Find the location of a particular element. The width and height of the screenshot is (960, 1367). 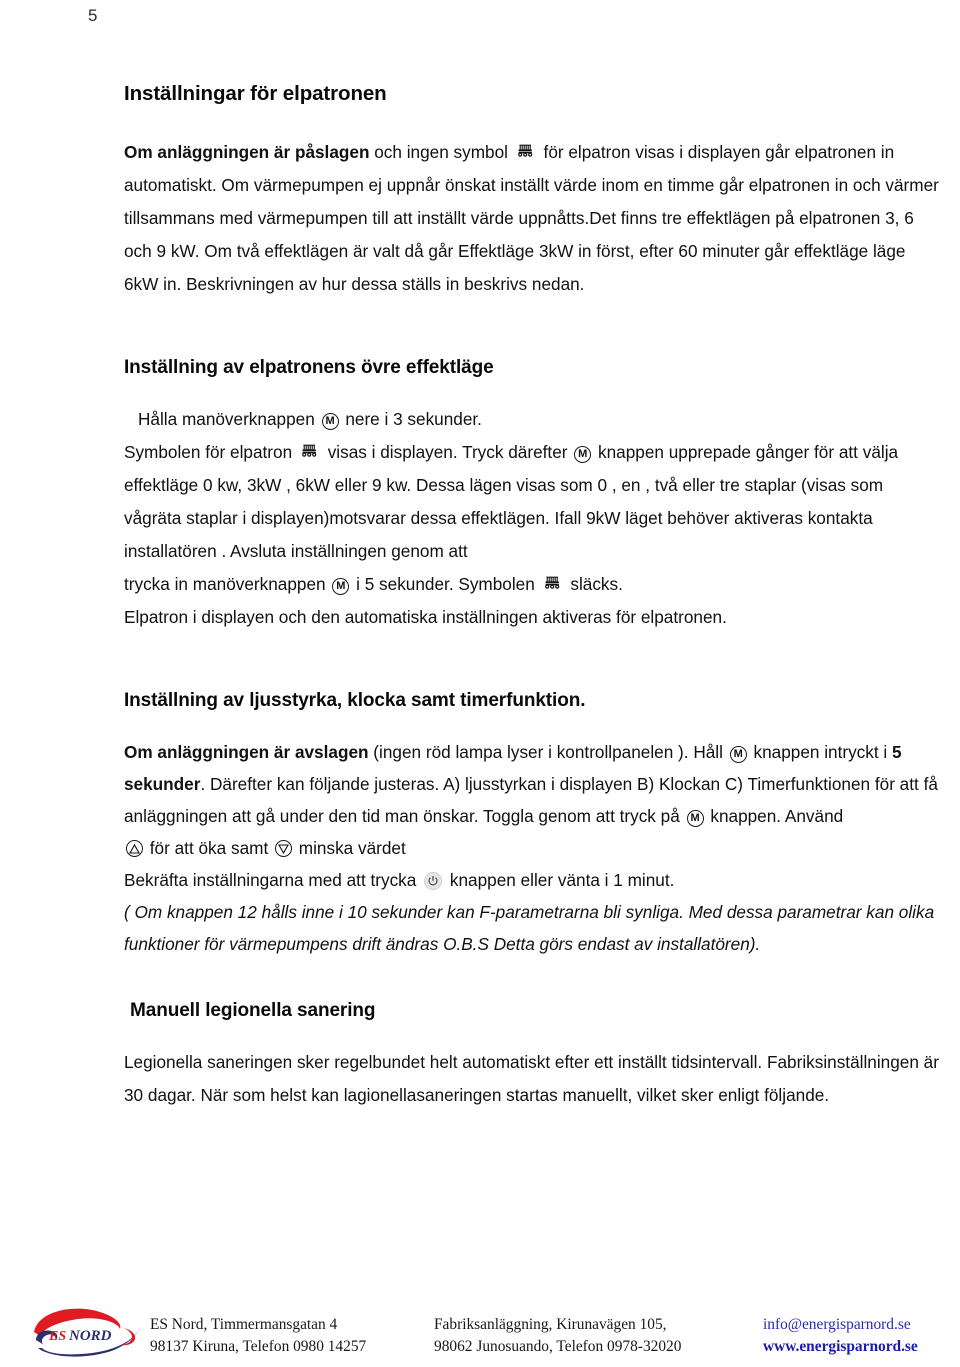

upper-line3-b: i 5 sekunder. Symbolen is located at coordinates (445, 584).